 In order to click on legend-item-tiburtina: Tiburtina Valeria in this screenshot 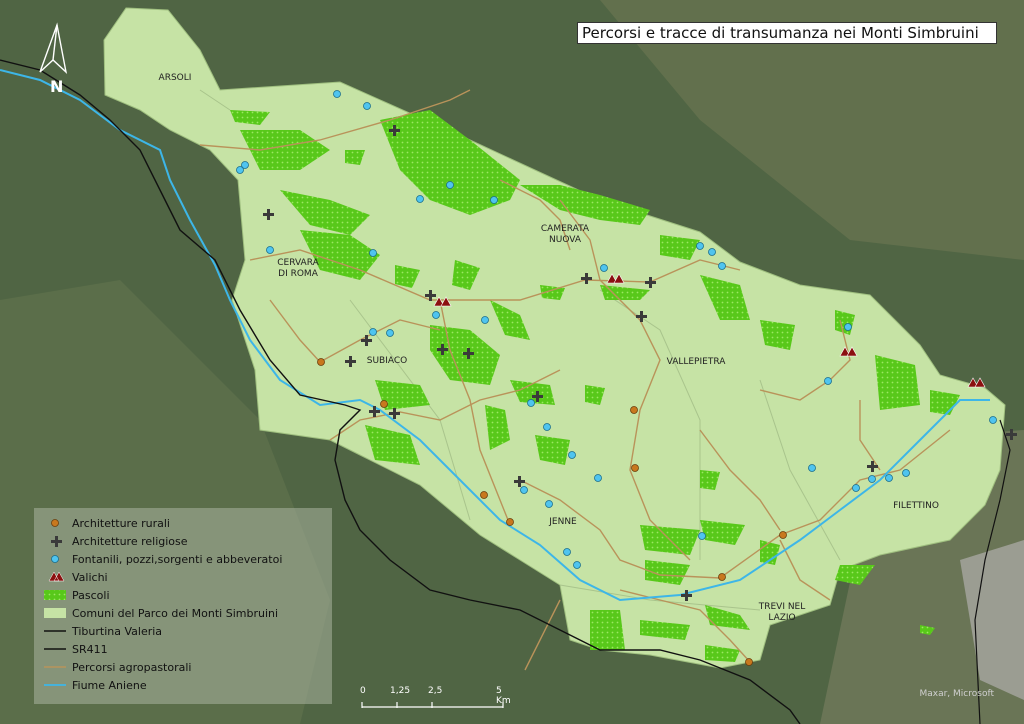, I will do `click(102, 631)`.